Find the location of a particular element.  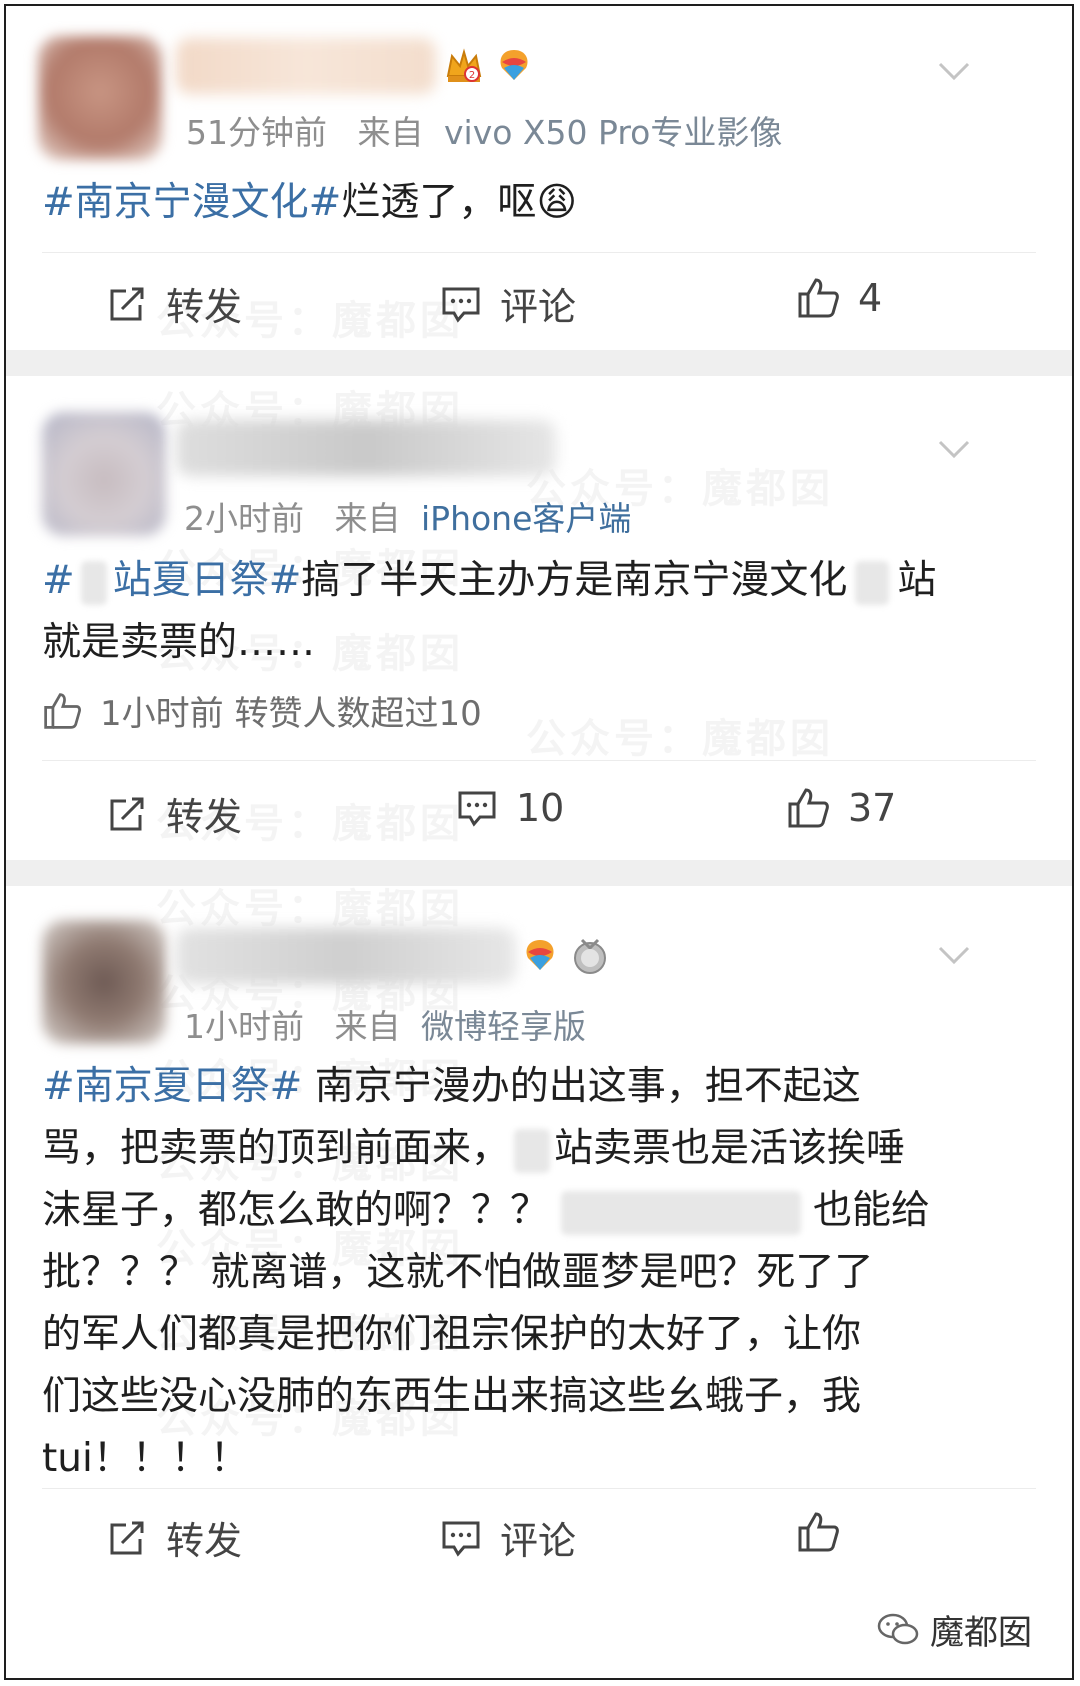

post-time: 51分钟前 is located at coordinates (256, 132).